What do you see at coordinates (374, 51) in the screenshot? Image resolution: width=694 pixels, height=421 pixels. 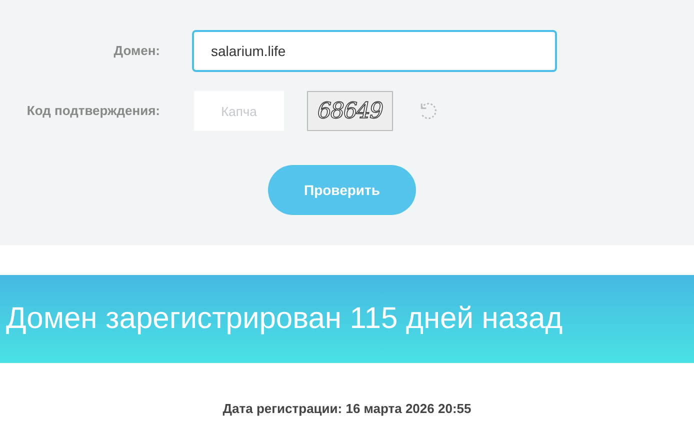 I see `domain-field: salarium.life` at bounding box center [374, 51].